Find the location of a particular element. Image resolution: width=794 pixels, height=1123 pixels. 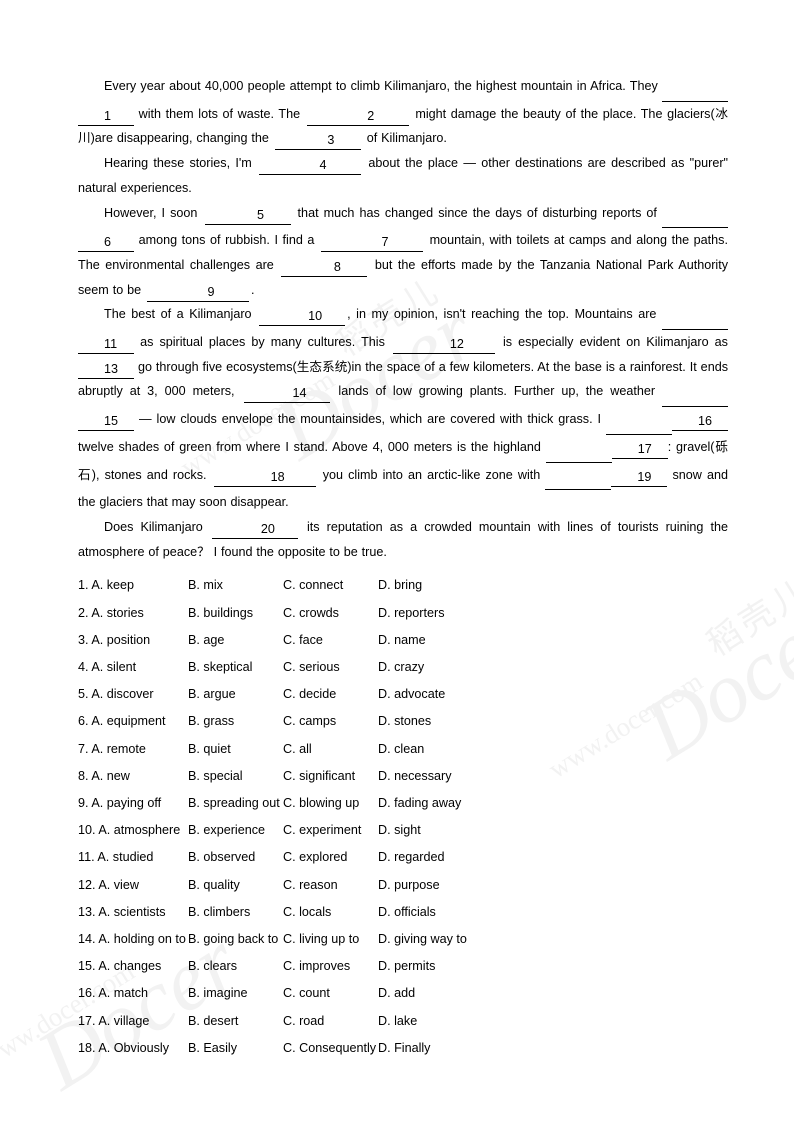

option-c: C. reason is located at coordinates (330, 885).